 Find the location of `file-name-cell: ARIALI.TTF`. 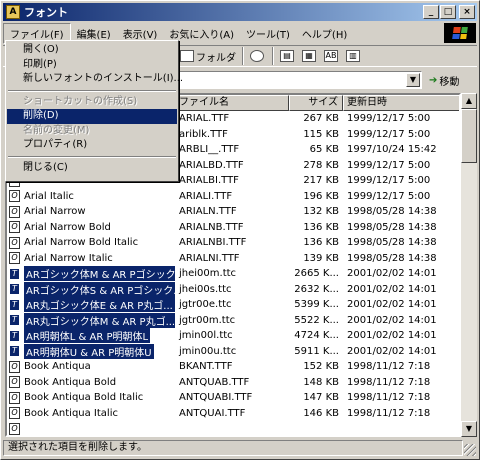

file-name-cell: ARIALI.TTF is located at coordinates (206, 196).